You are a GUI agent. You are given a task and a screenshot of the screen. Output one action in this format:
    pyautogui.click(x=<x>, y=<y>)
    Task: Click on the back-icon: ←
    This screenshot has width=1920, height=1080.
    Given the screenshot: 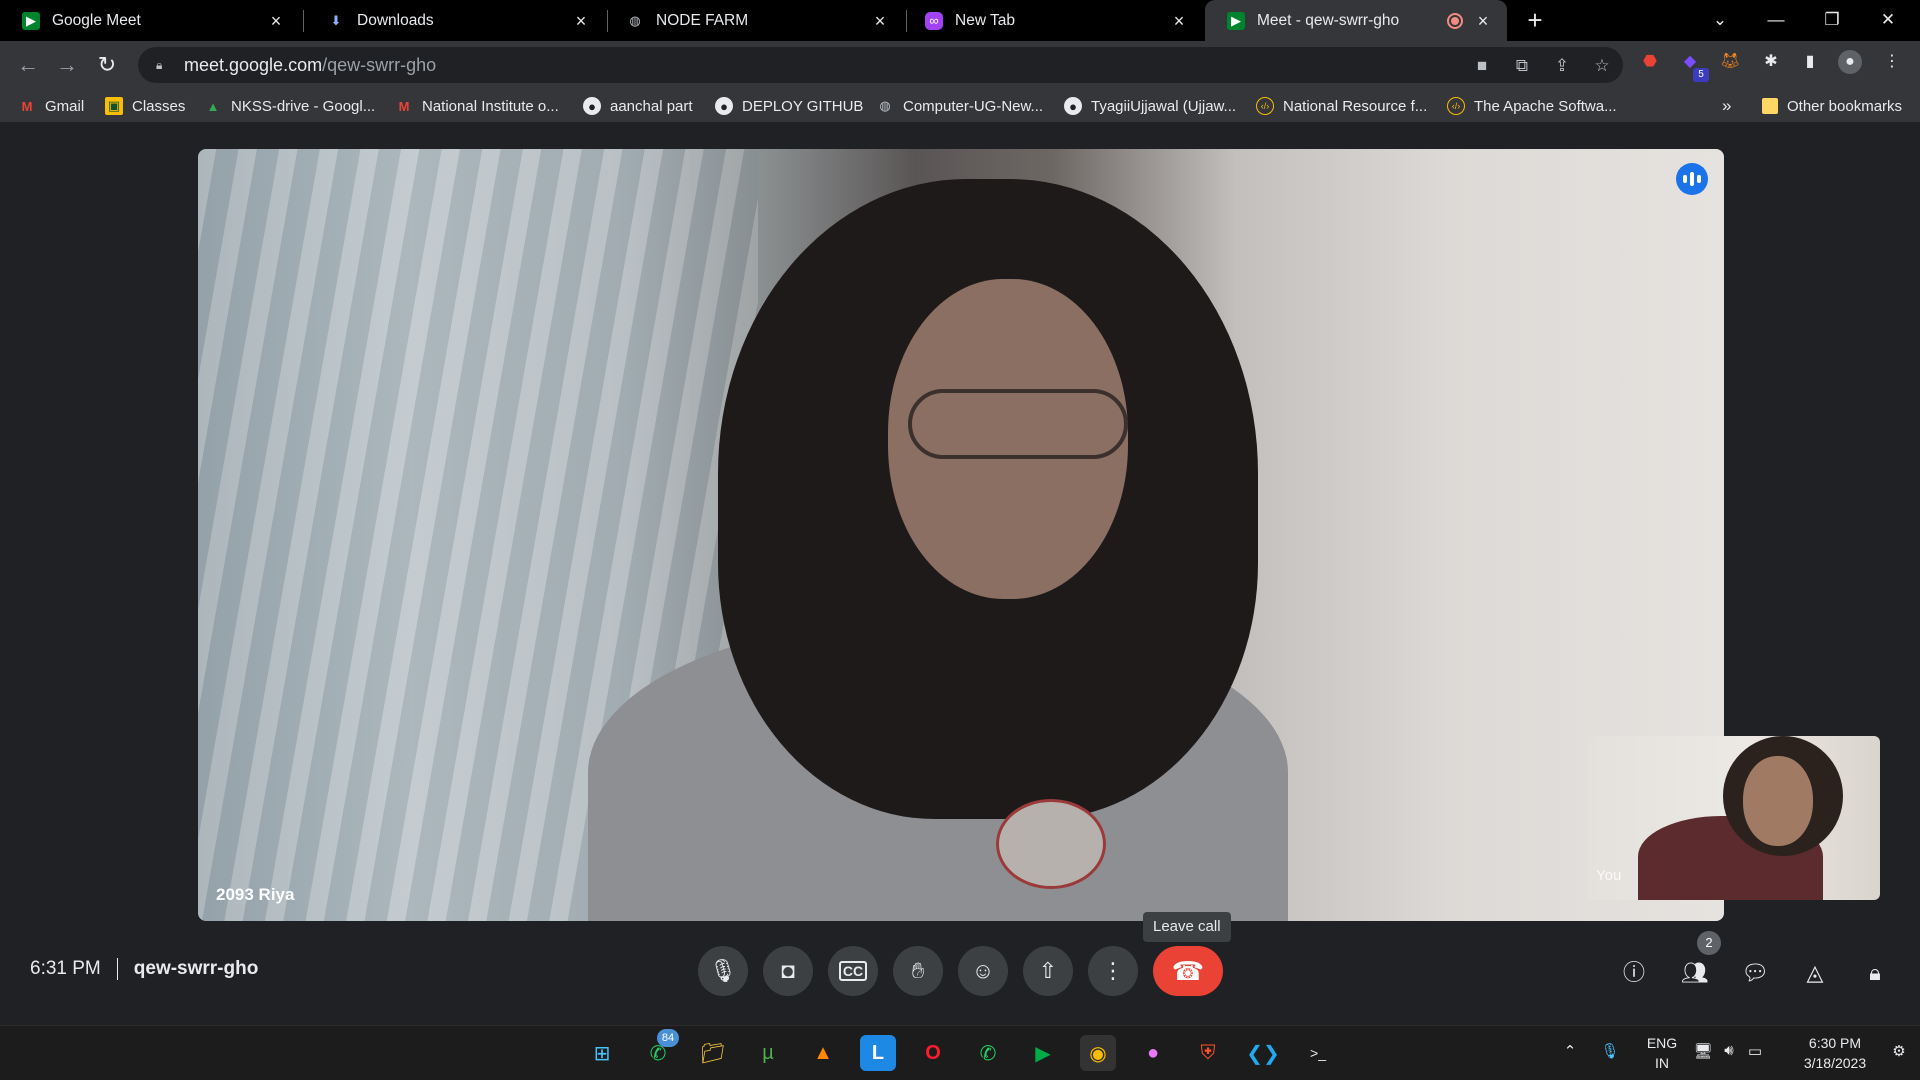 What is the action you would take?
    pyautogui.click(x=28, y=65)
    